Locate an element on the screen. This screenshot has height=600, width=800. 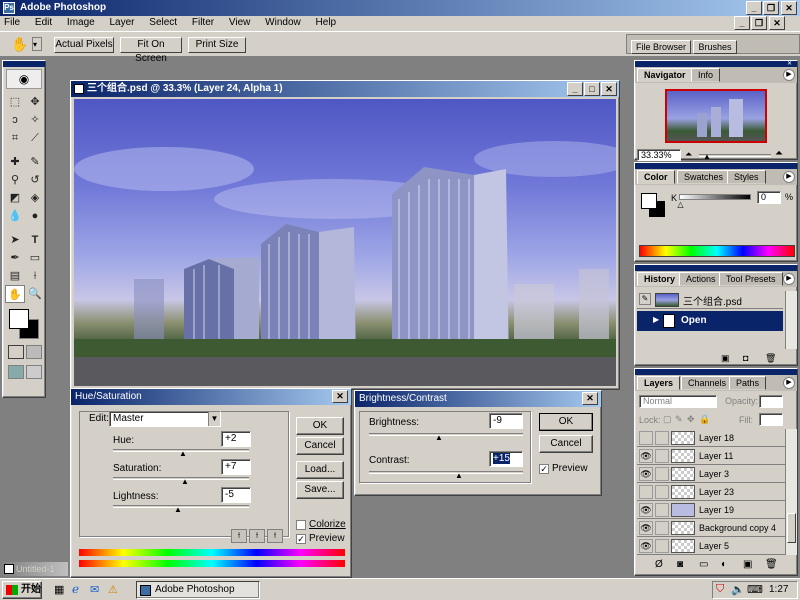
tab-channels: Channels is located at coordinates (707, 383).